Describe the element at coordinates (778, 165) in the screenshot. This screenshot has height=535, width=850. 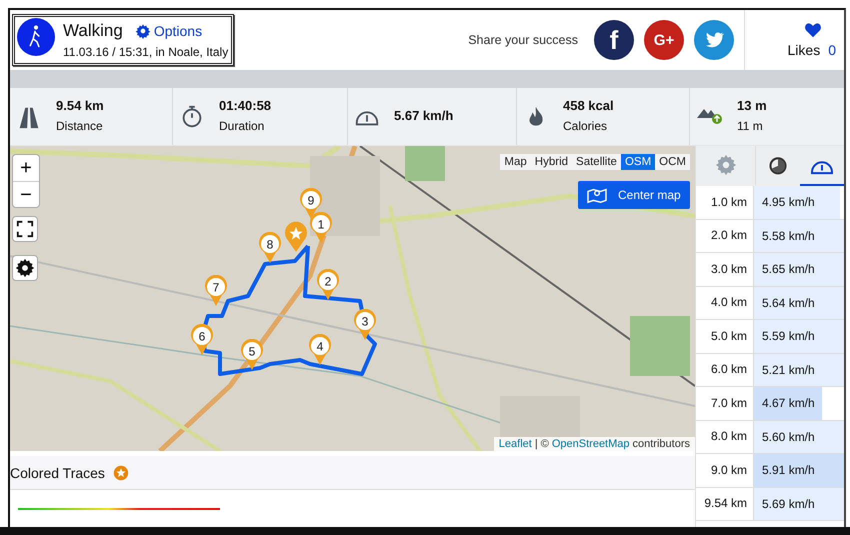
I see `stopwatch-icon` at that location.